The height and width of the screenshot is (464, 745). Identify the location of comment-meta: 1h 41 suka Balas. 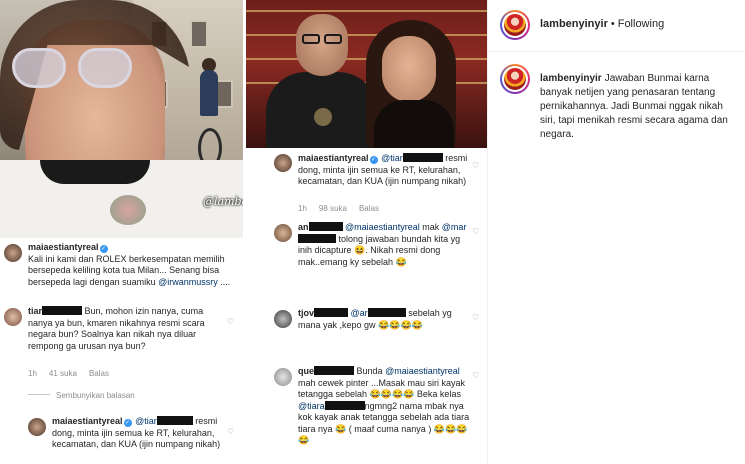
(68, 373).